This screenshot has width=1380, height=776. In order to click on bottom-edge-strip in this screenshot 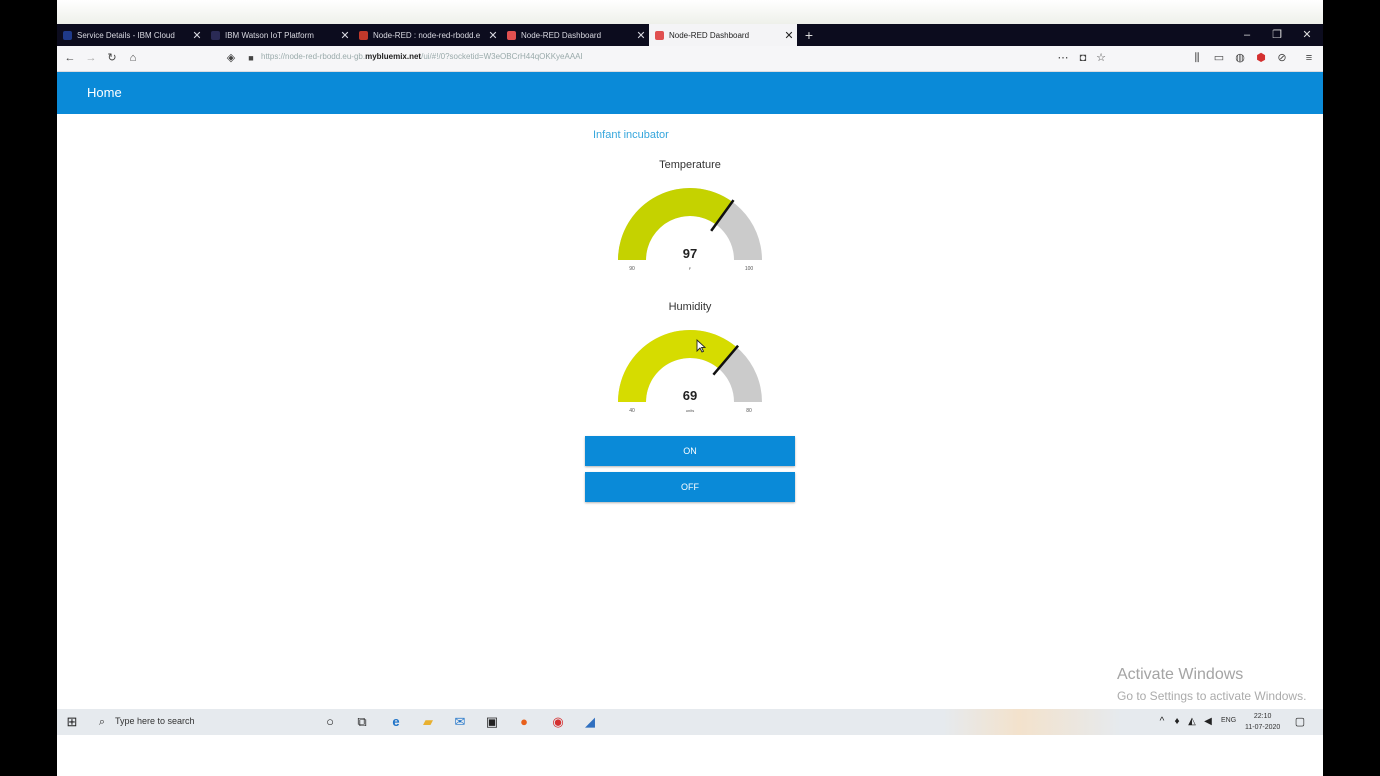, I will do `click(690, 755)`.